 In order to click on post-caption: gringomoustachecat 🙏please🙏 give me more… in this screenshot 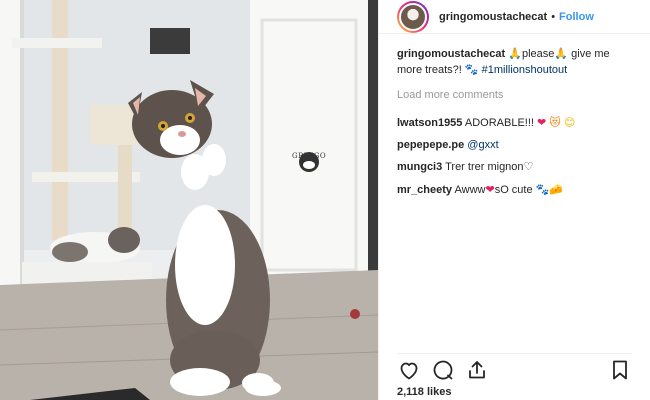, I will do `click(514, 62)`.